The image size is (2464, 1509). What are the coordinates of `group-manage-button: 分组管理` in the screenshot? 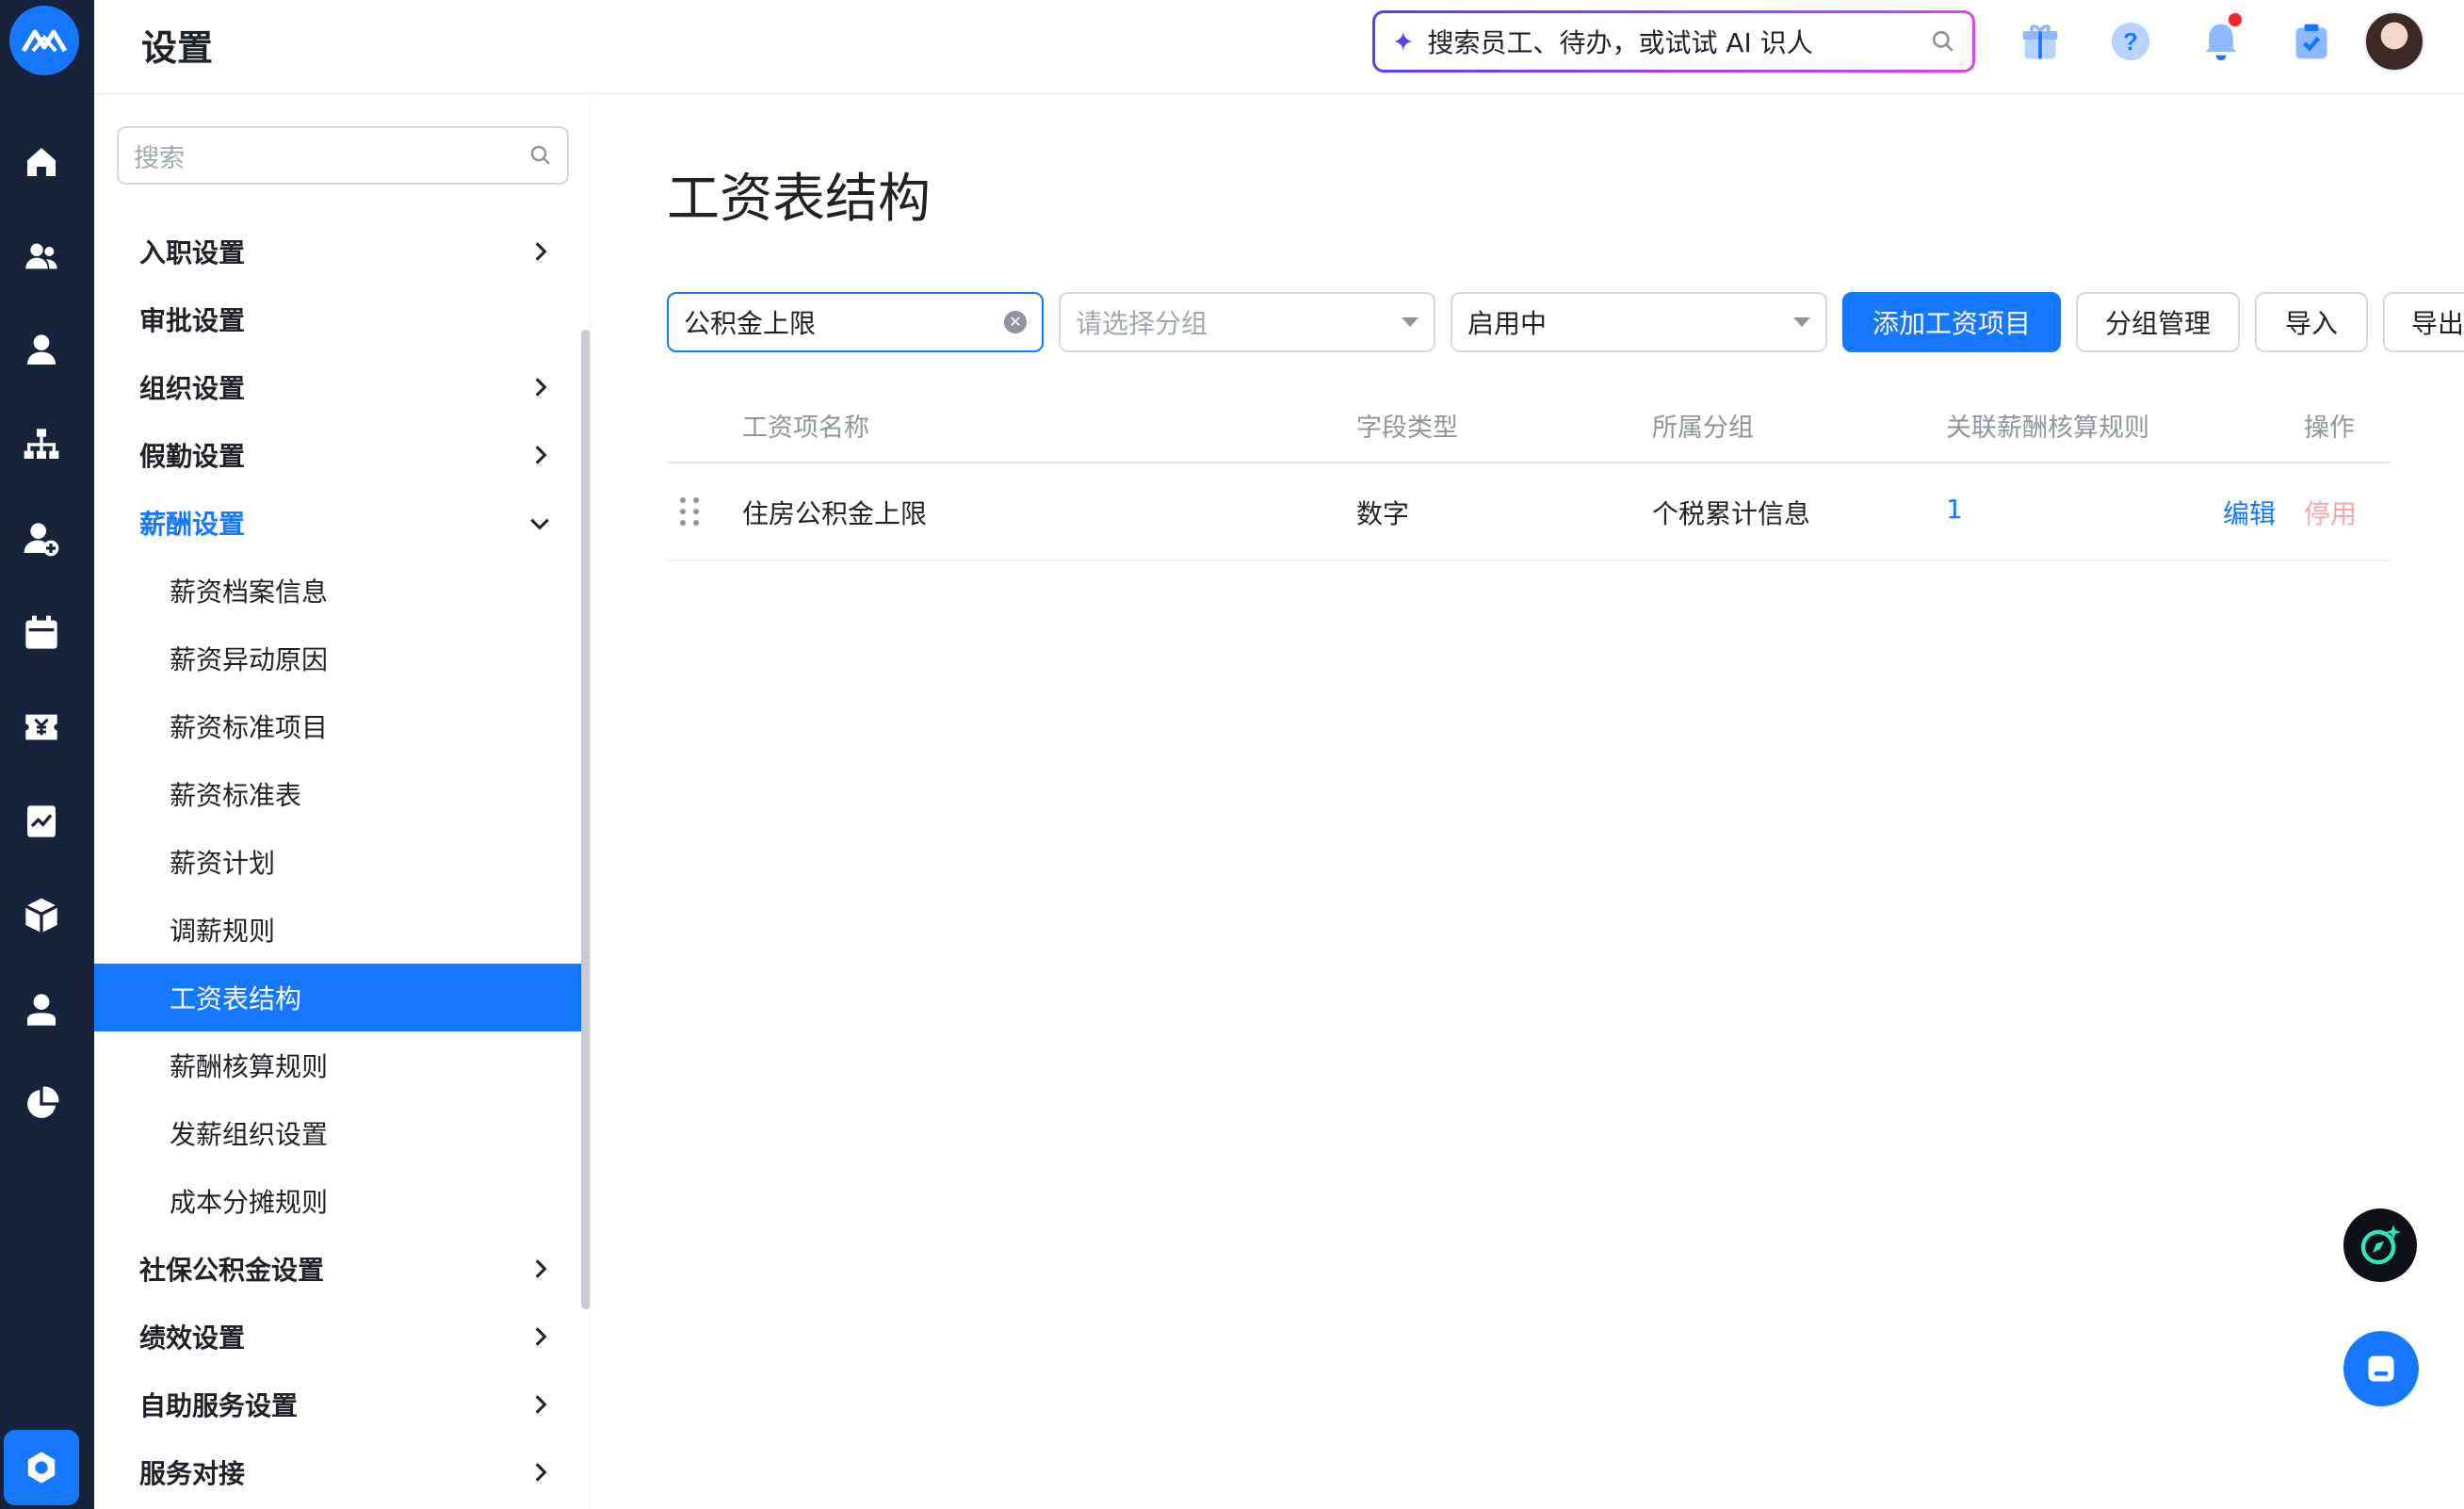 It's located at (2158, 322).